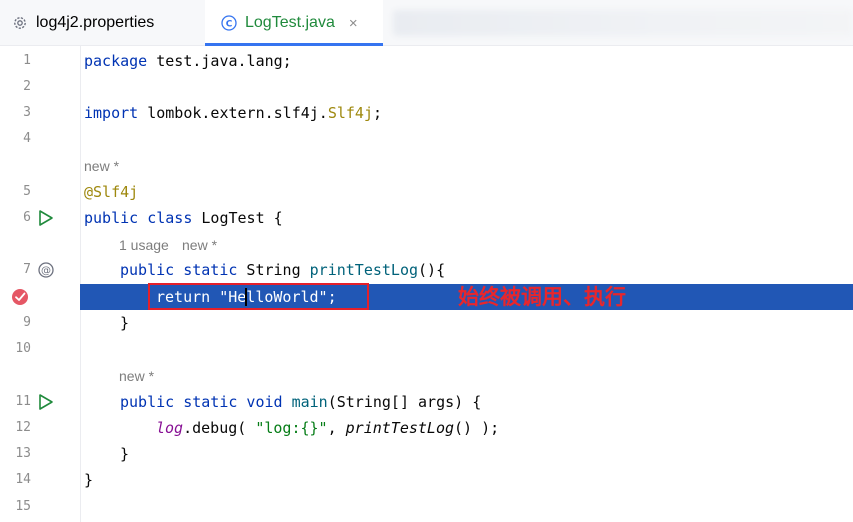  I want to click on code-line: 9 }, so click(426, 323).